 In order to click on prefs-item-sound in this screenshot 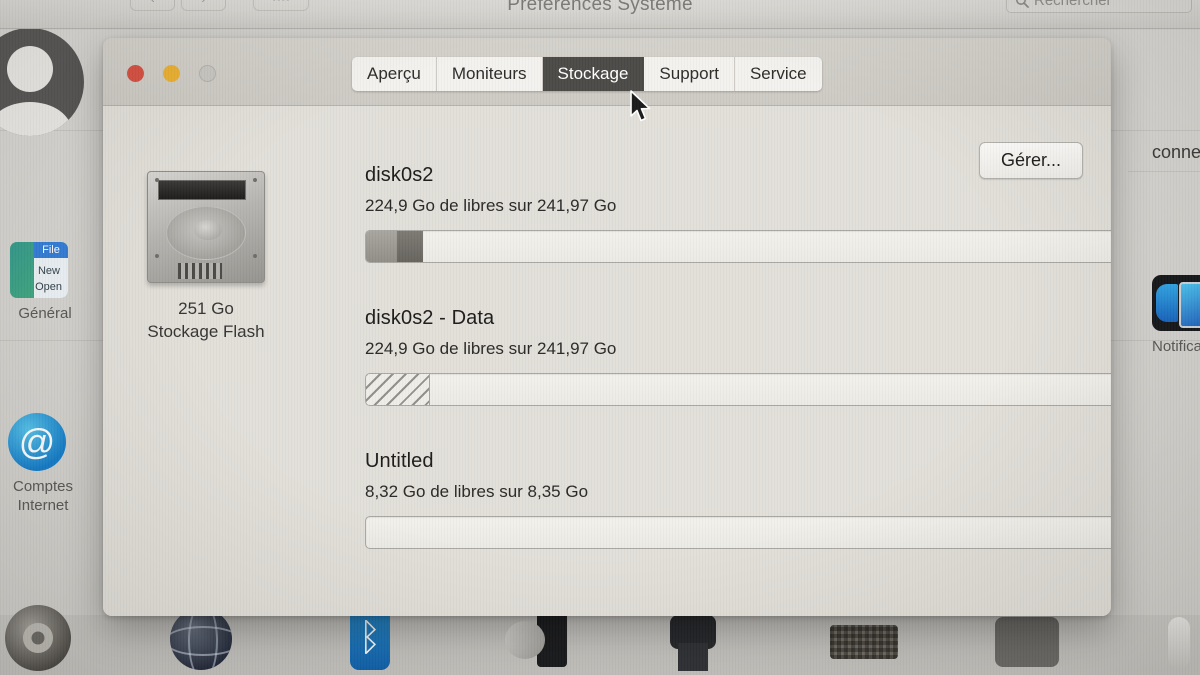, I will do `click(535, 639)`.